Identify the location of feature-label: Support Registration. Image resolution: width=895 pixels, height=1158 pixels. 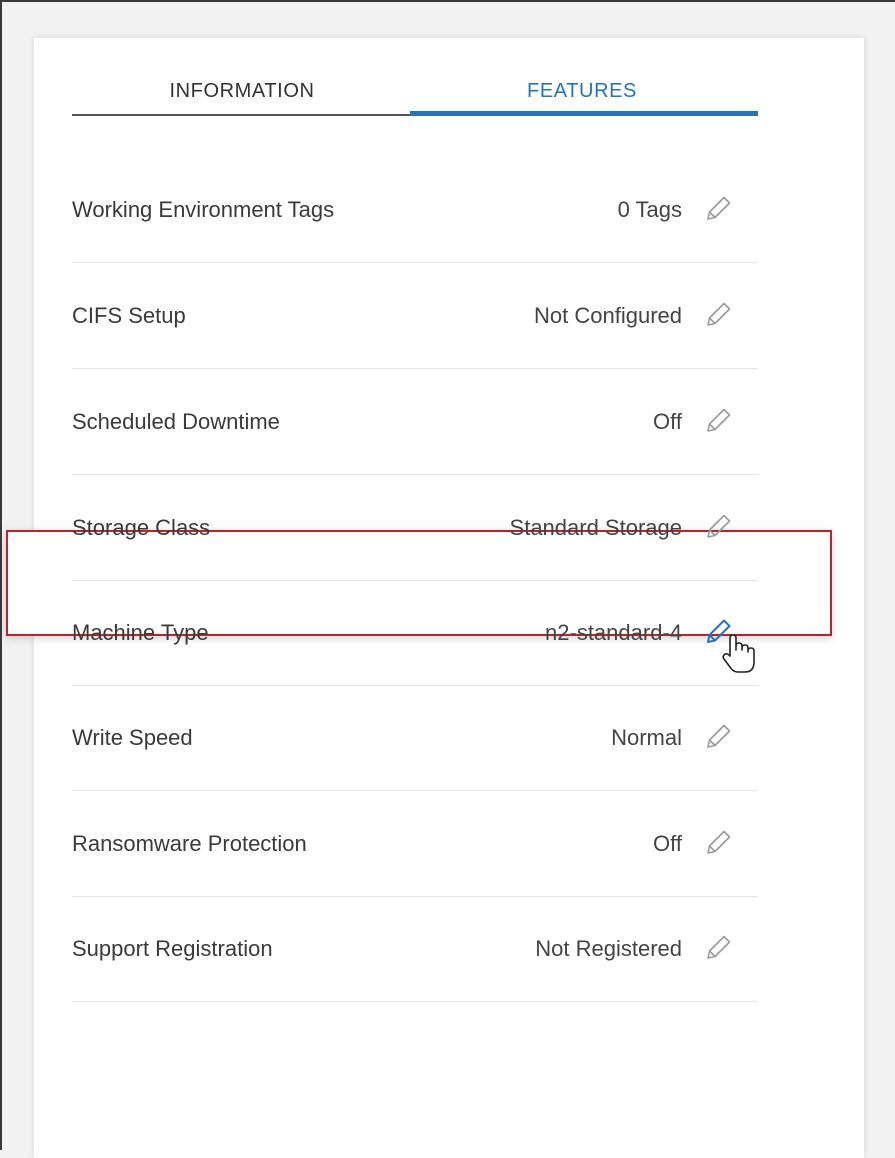
(172, 948).